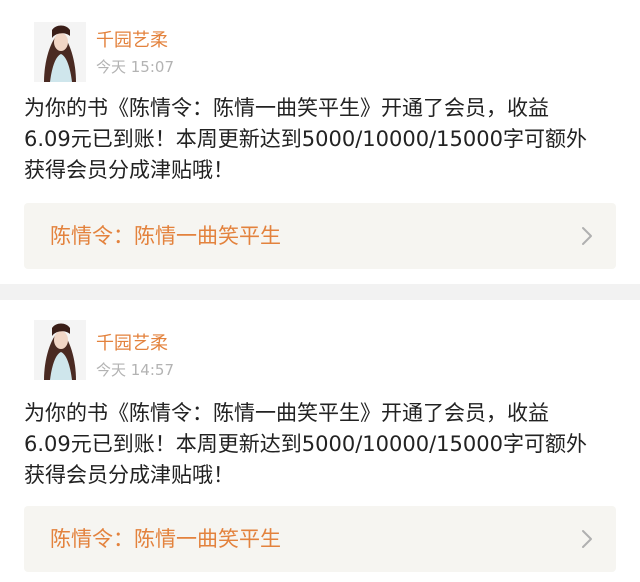 Image resolution: width=640 pixels, height=582 pixels. What do you see at coordinates (135, 370) in the screenshot?
I see `timestamp: 今天 14:57` at bounding box center [135, 370].